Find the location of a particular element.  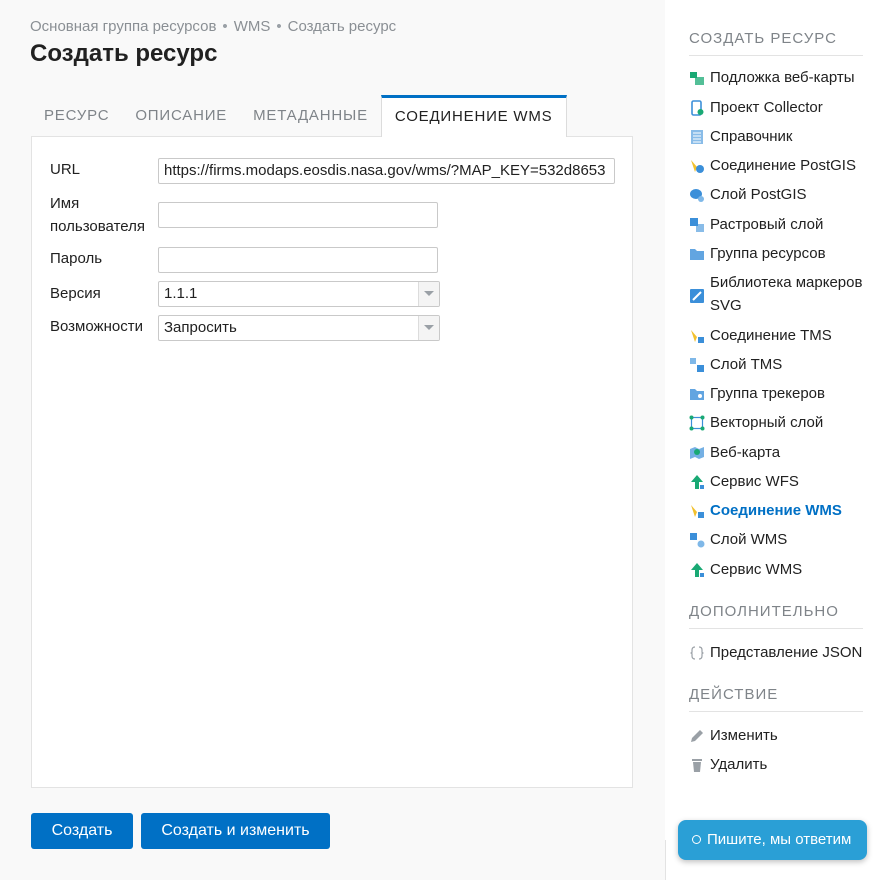

breadcrumb-item-current: Создать ресурс is located at coordinates (342, 26).